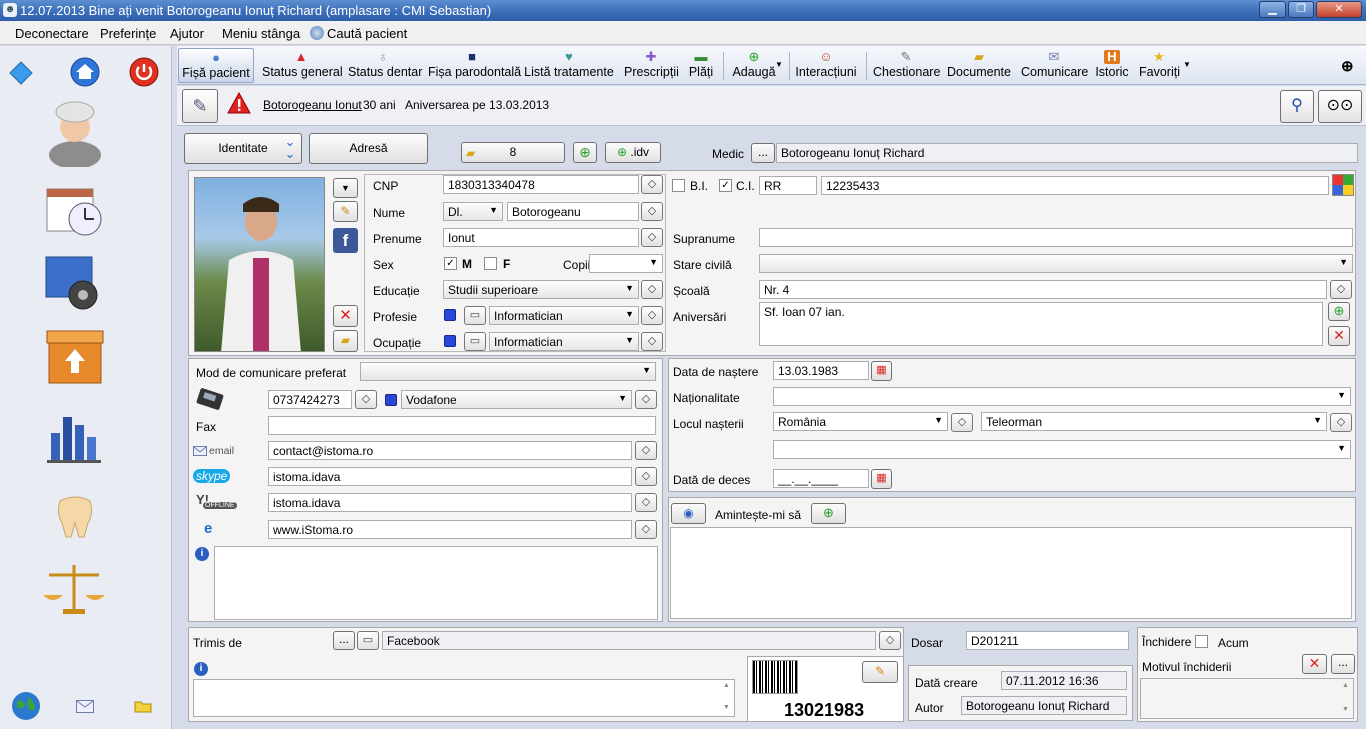 The image size is (1366, 729). Describe the element at coordinates (541, 184) in the screenshot. I see `cnp-input: 1830313340478` at that location.